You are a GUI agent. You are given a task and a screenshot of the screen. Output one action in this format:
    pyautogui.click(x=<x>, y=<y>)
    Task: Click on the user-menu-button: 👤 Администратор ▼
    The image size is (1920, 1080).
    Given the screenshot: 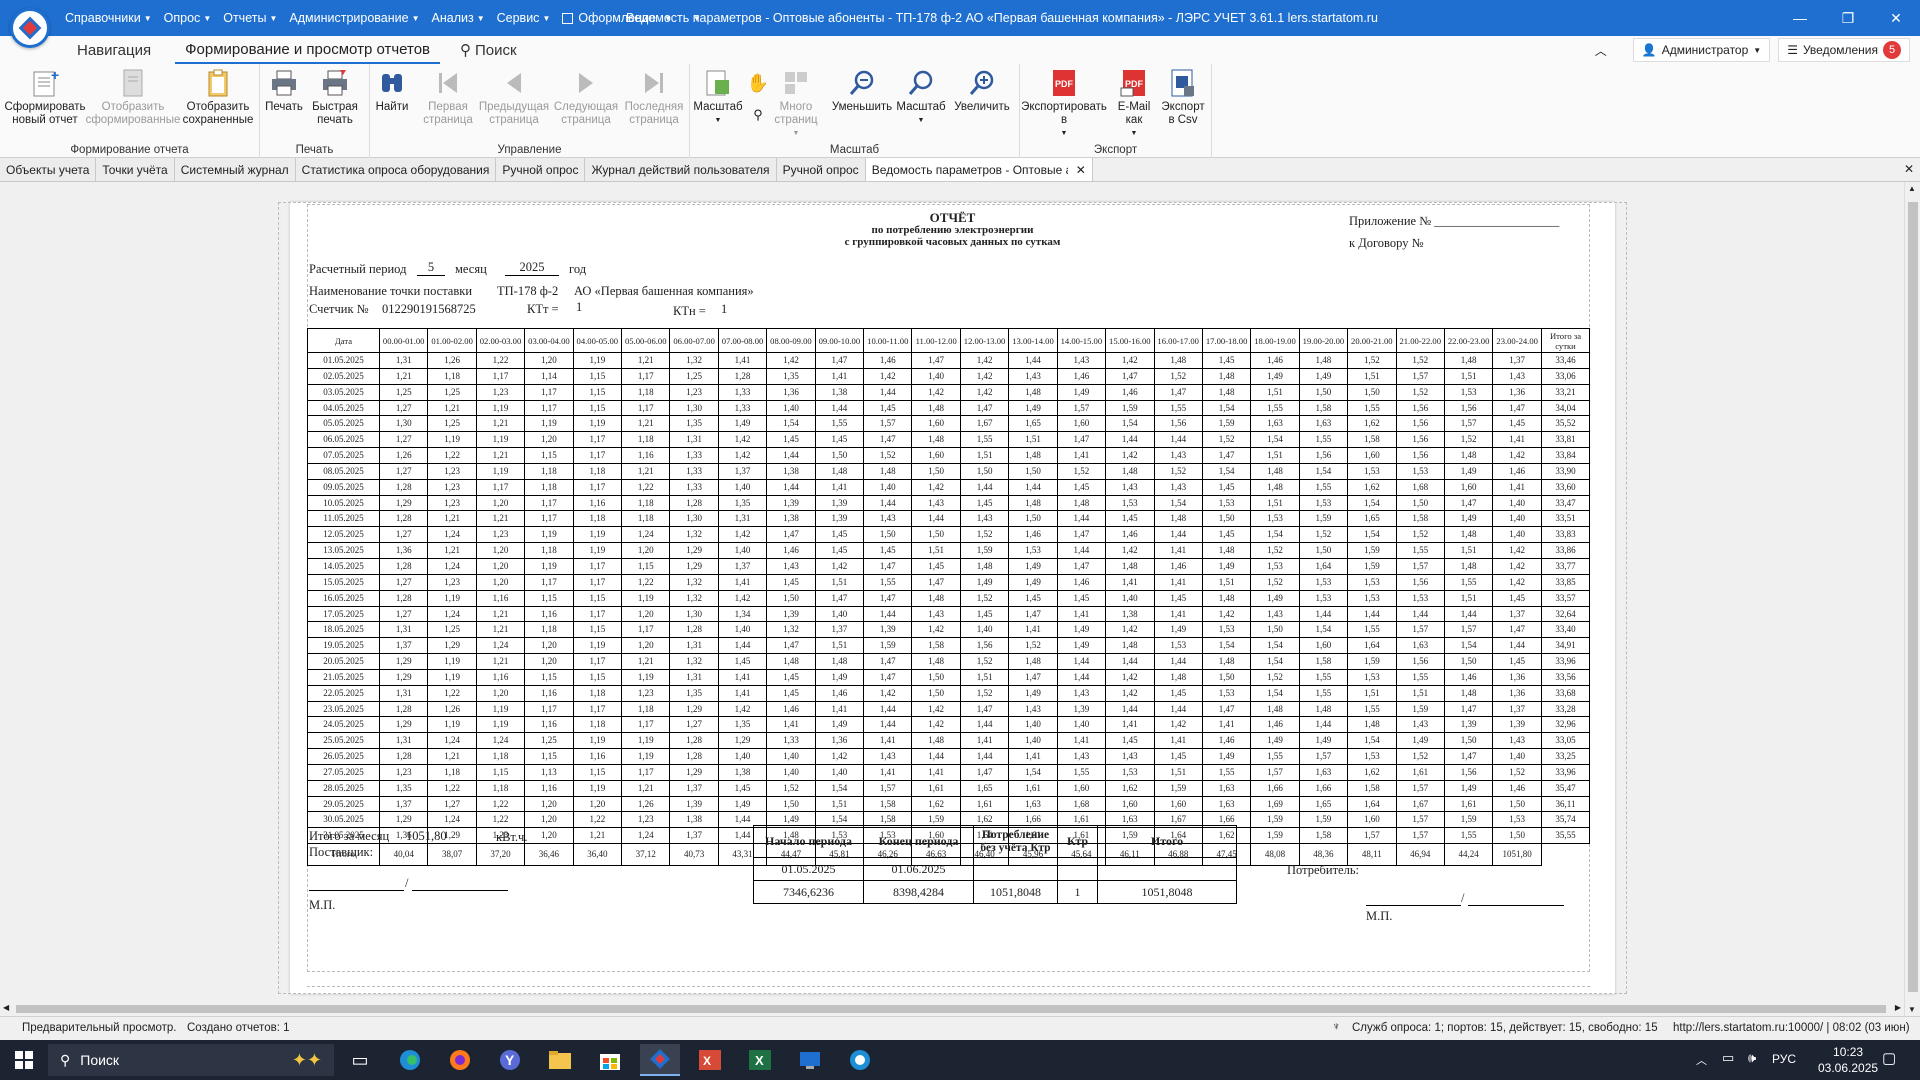 What is the action you would take?
    pyautogui.click(x=1701, y=50)
    